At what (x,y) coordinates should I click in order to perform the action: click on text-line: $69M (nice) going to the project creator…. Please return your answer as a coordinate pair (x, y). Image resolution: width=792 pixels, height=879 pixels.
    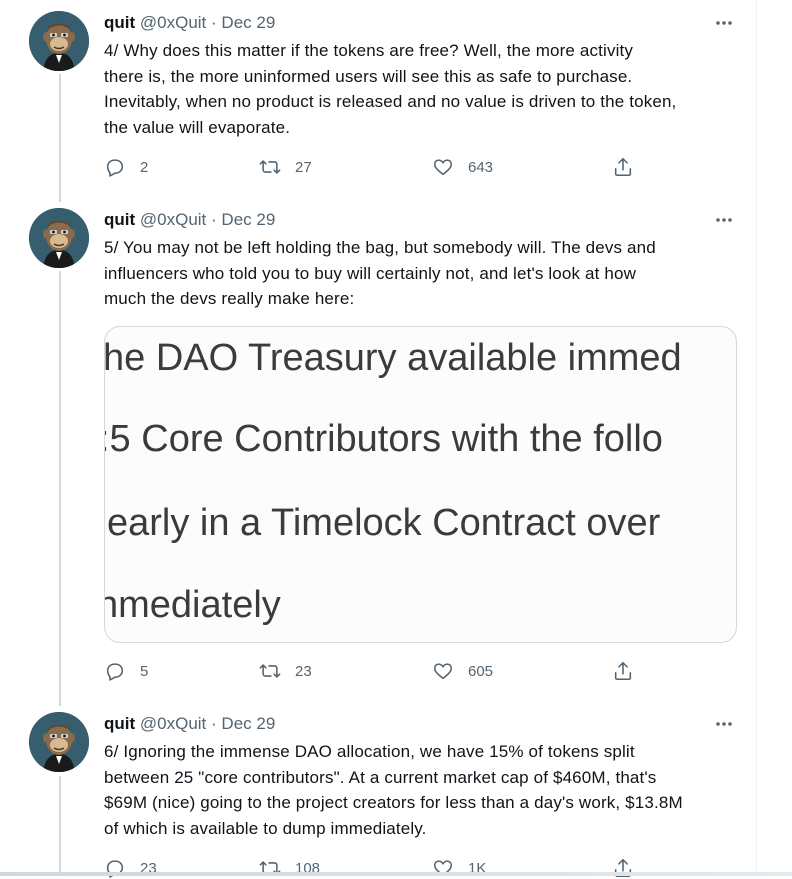
    Looking at the image, I should click on (393, 802).